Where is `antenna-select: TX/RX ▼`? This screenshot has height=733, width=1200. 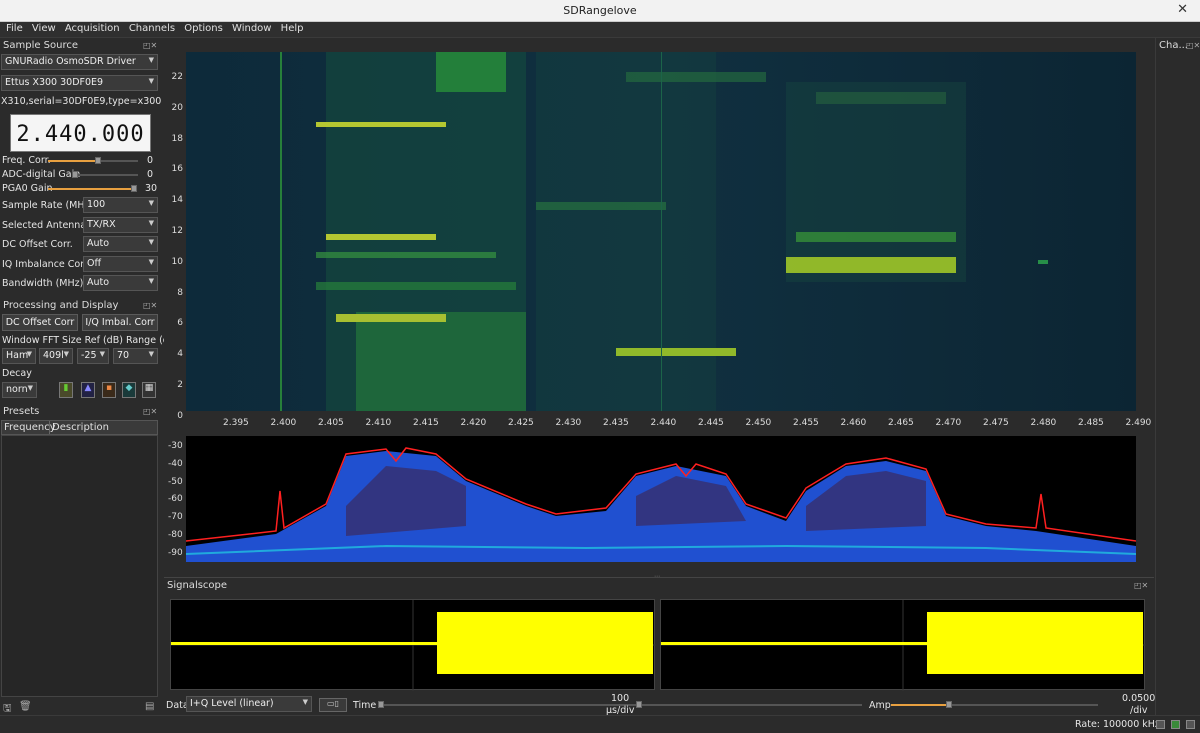
antenna-select: TX/RX ▼ is located at coordinates (120, 225).